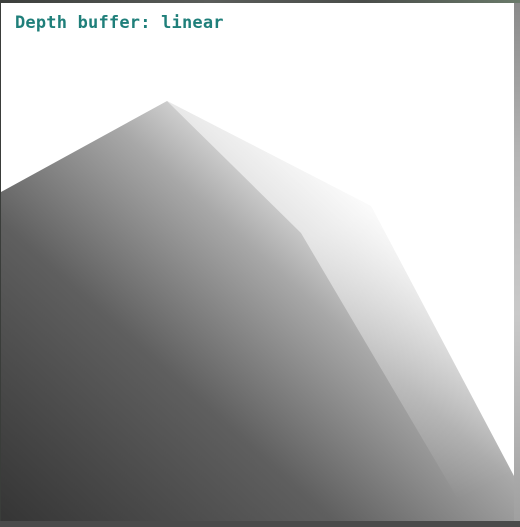  I want to click on window-right-border, so click(517, 262).